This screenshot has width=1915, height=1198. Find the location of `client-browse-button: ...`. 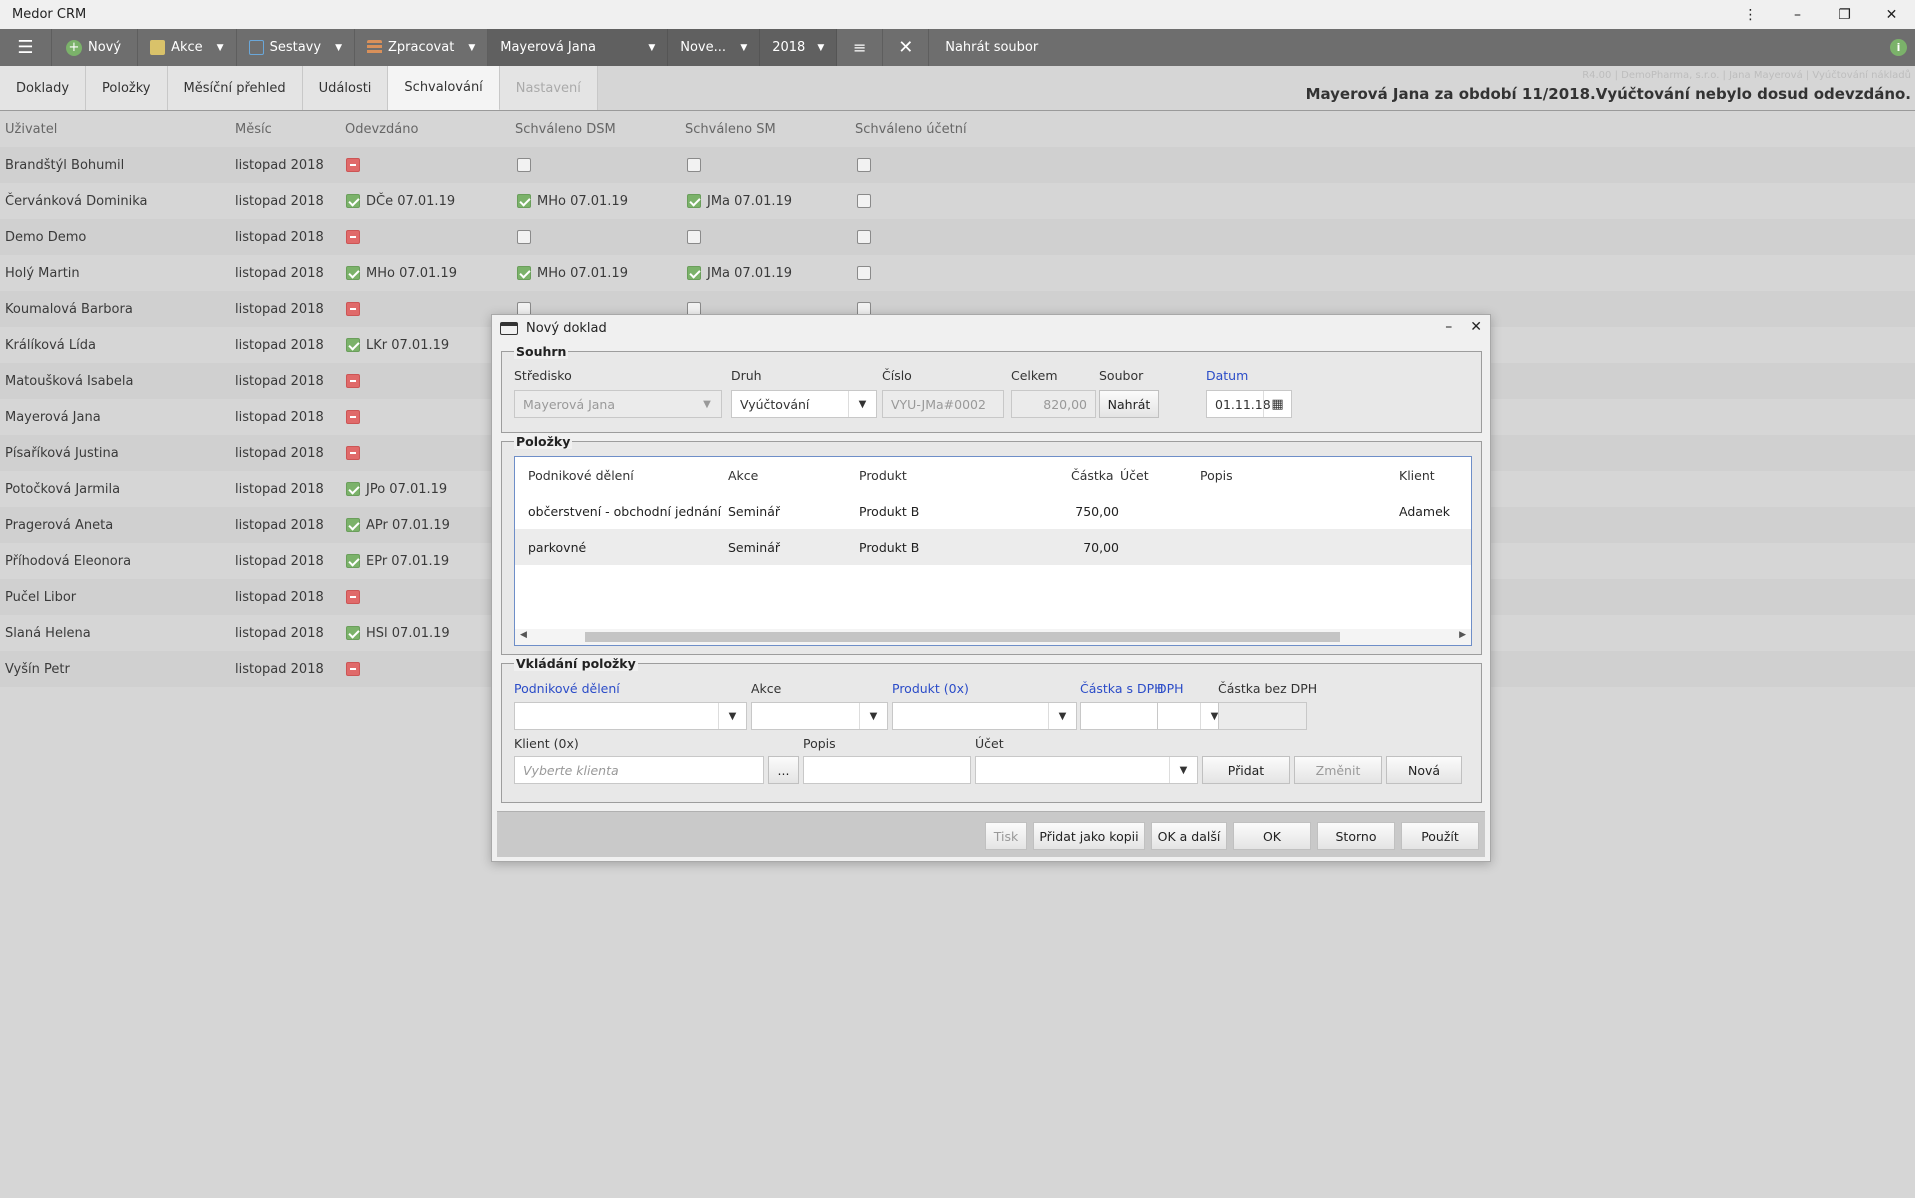

client-browse-button: ... is located at coordinates (783, 770).